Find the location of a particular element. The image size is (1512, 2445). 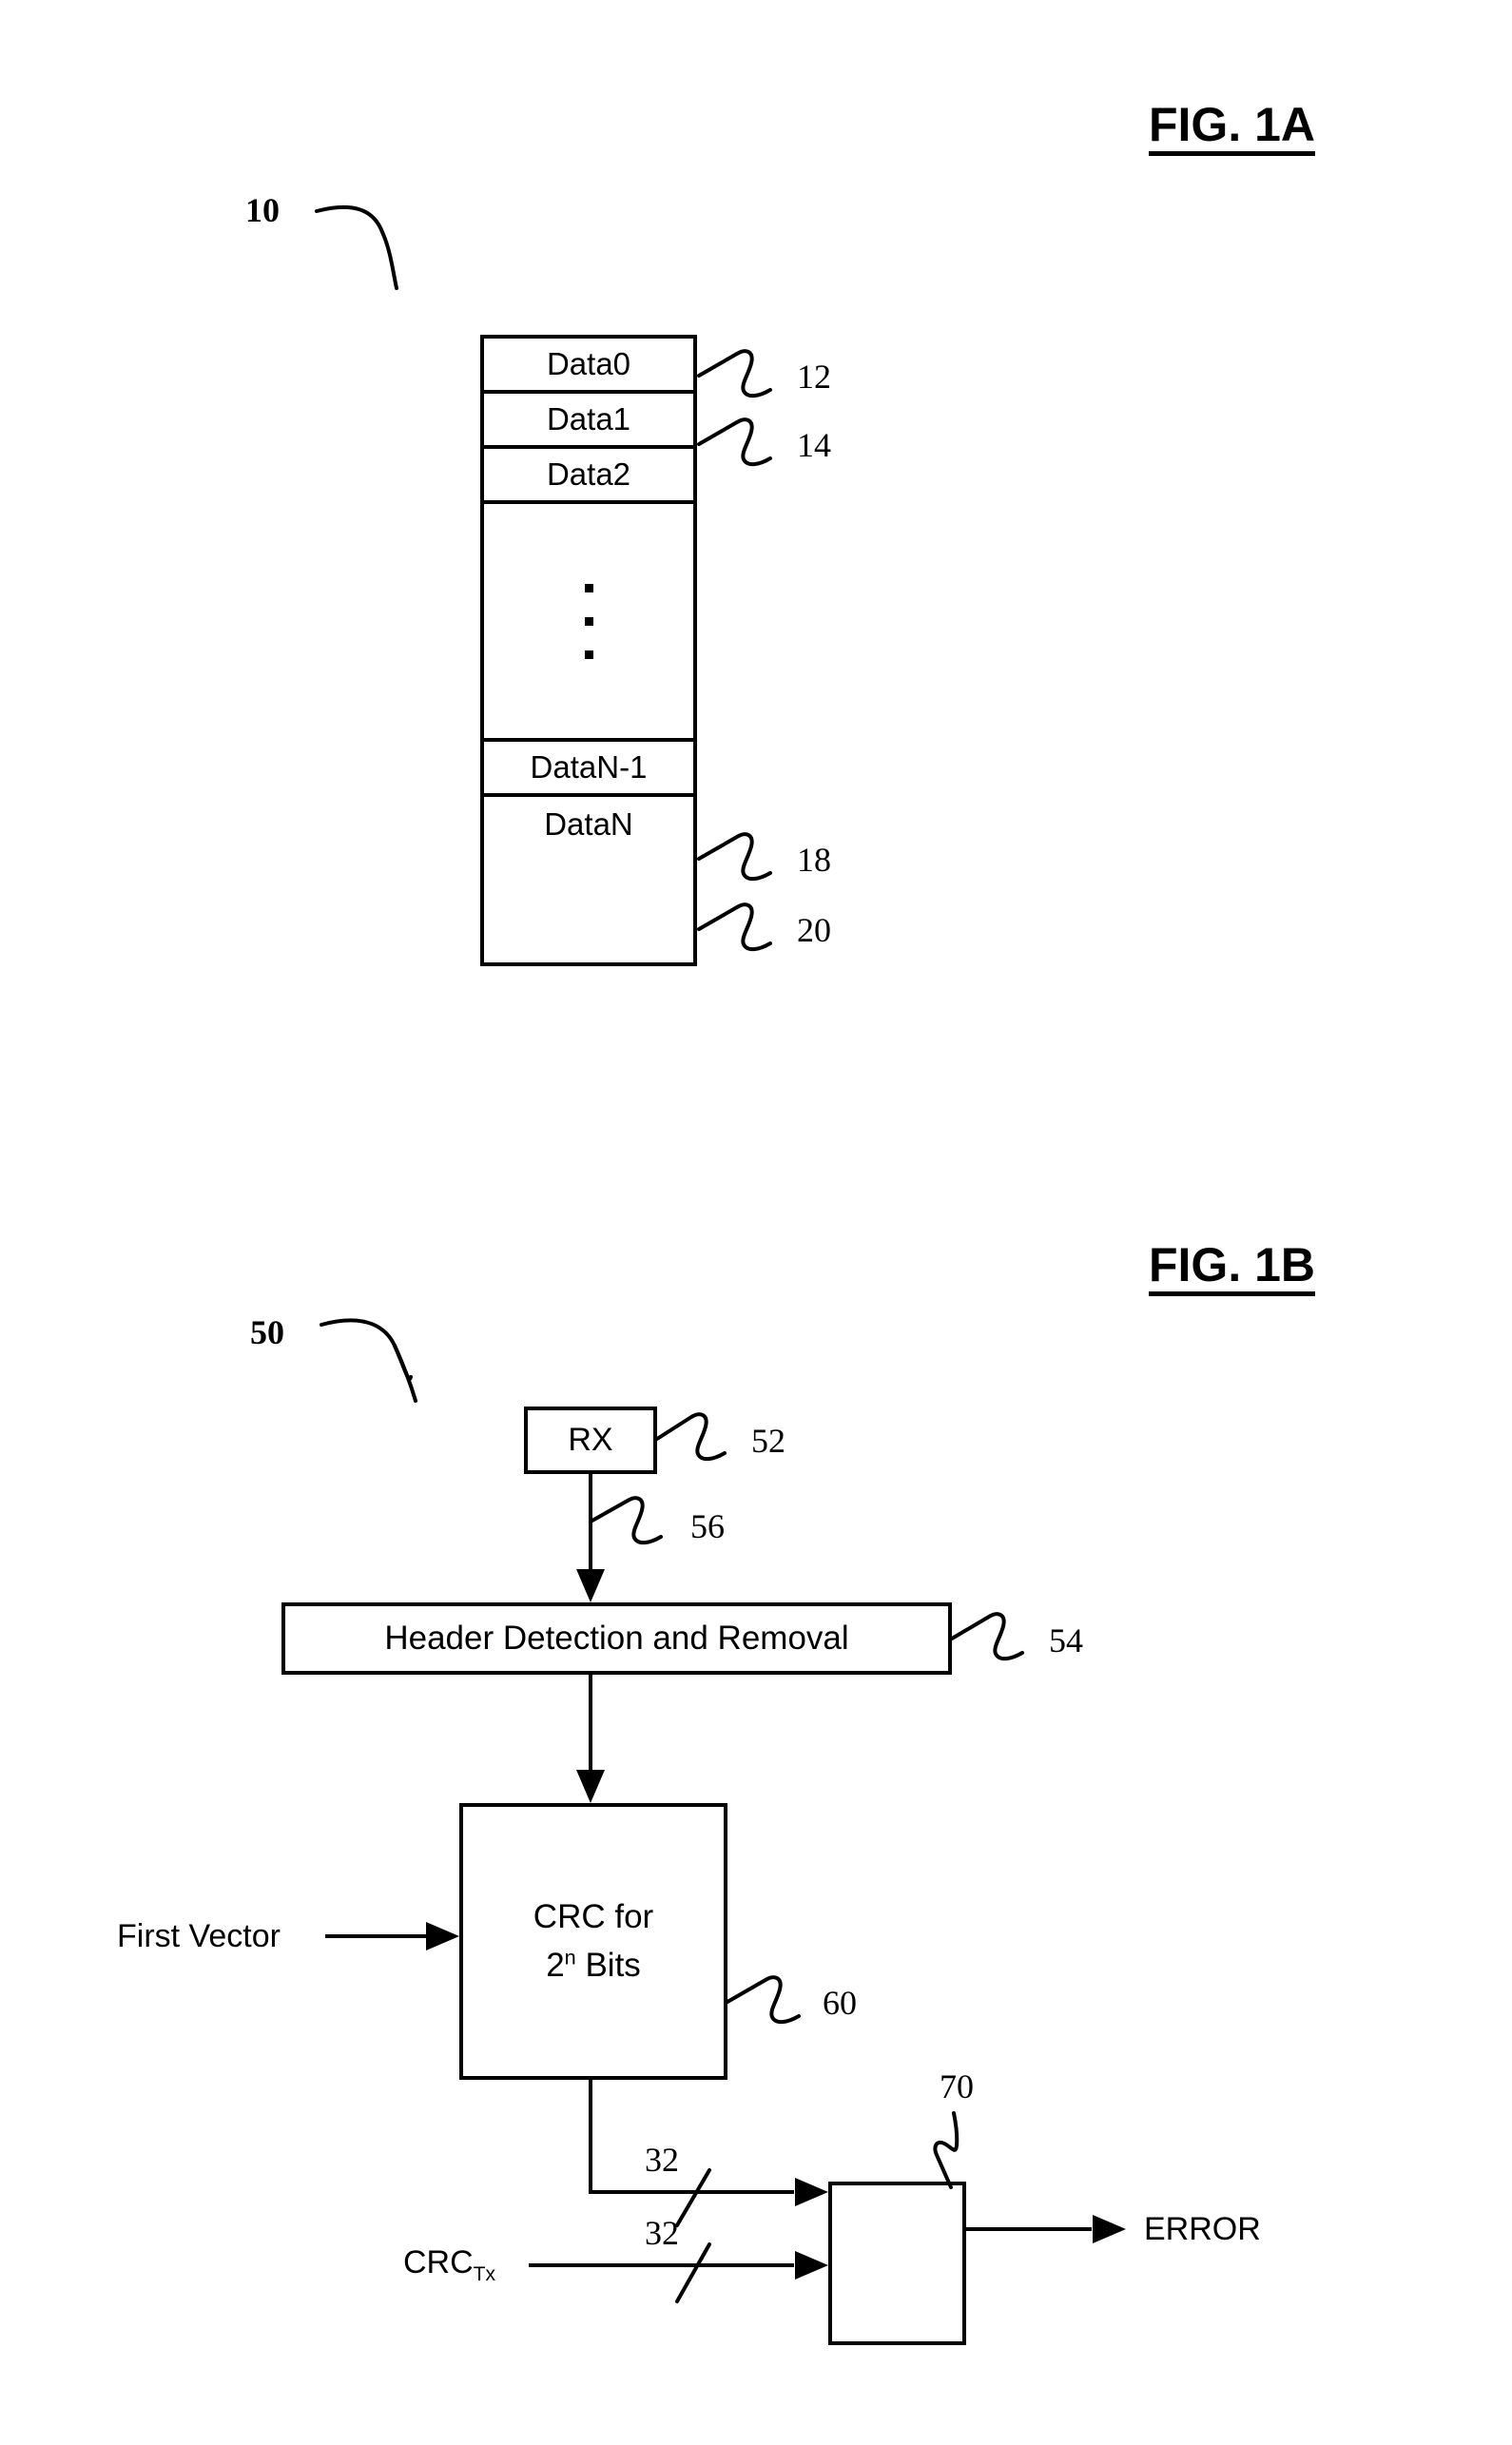

label-error-output: ERROR is located at coordinates (1202, 2229).